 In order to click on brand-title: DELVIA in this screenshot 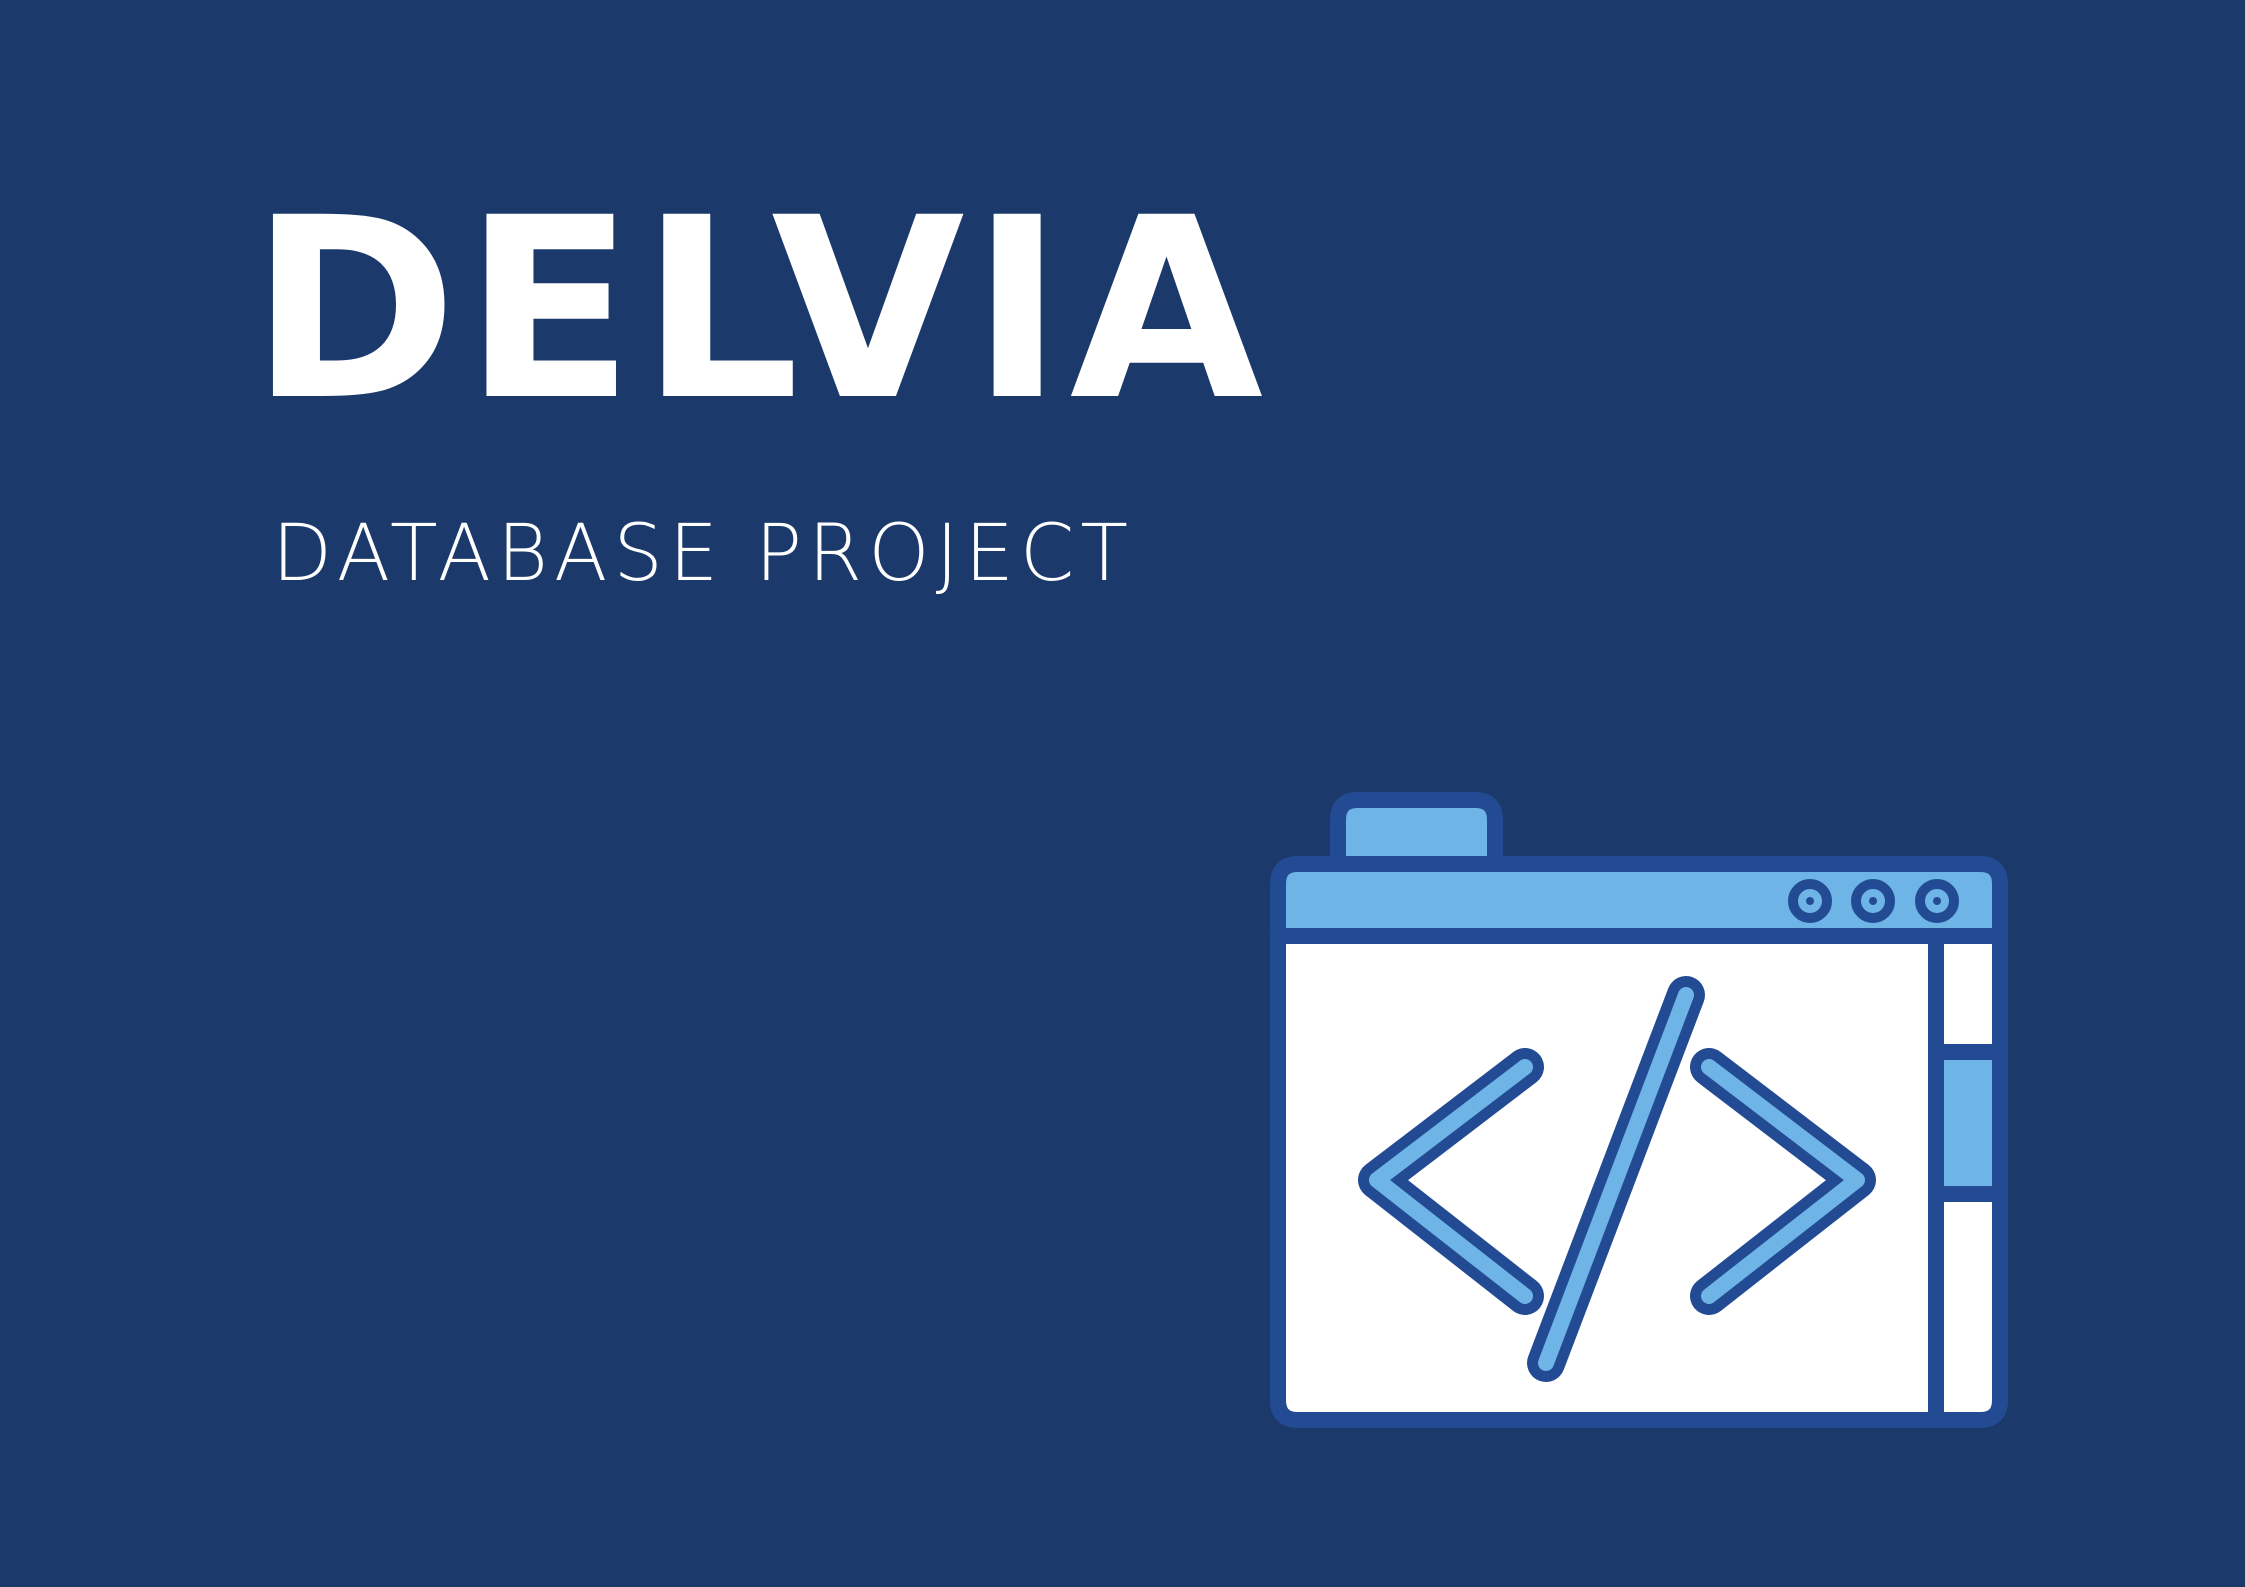, I will do `click(760, 309)`.